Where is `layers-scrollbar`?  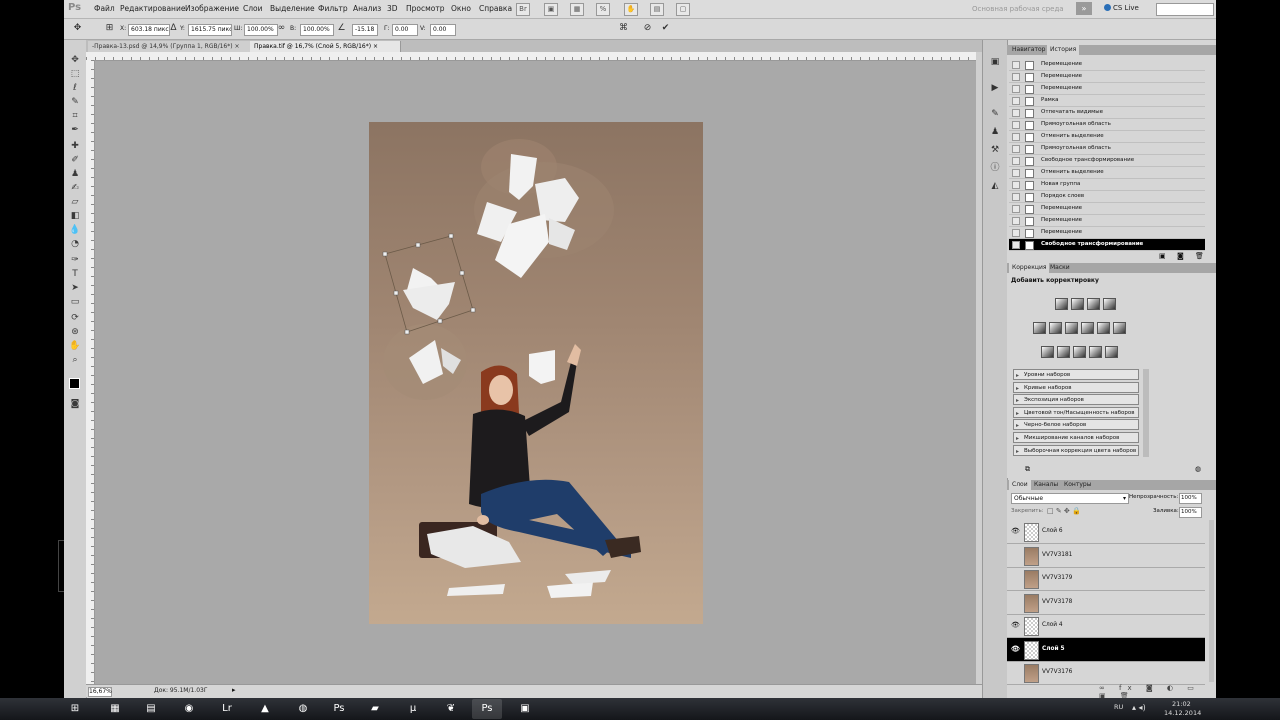 layers-scrollbar is located at coordinates (1211, 601).